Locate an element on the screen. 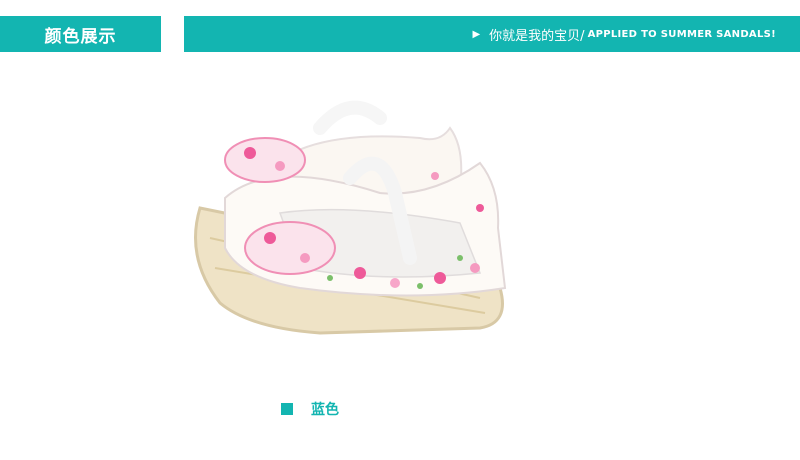  color-label: 蓝色 is located at coordinates (325, 410).